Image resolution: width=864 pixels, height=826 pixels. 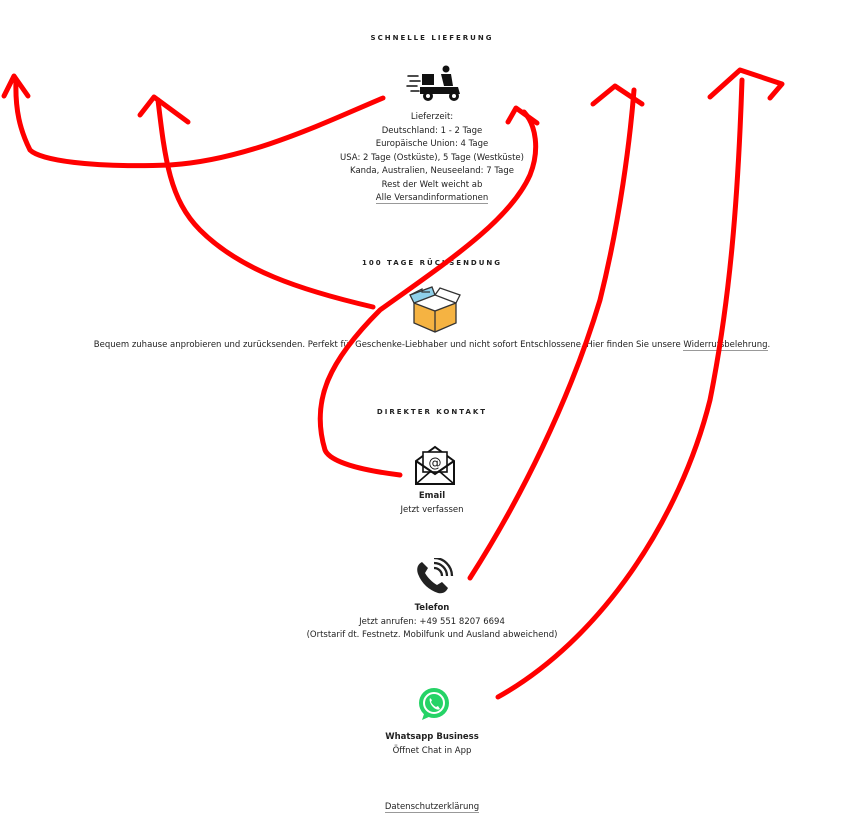 I want to click on delivery-line: Europäische Union: 4 Tage, so click(x=432, y=144).